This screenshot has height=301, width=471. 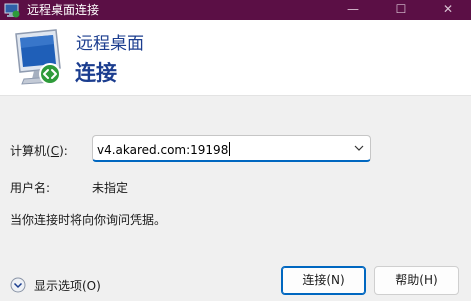 I want to click on header-subtitle: 连接, so click(x=96, y=73).